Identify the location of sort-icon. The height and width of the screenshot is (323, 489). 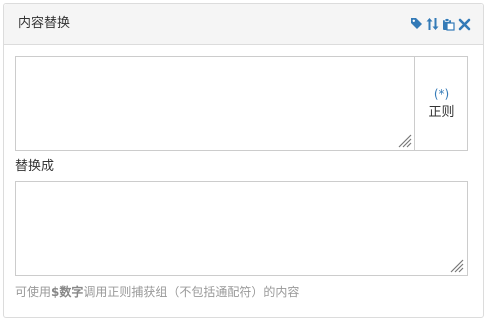
(432, 24).